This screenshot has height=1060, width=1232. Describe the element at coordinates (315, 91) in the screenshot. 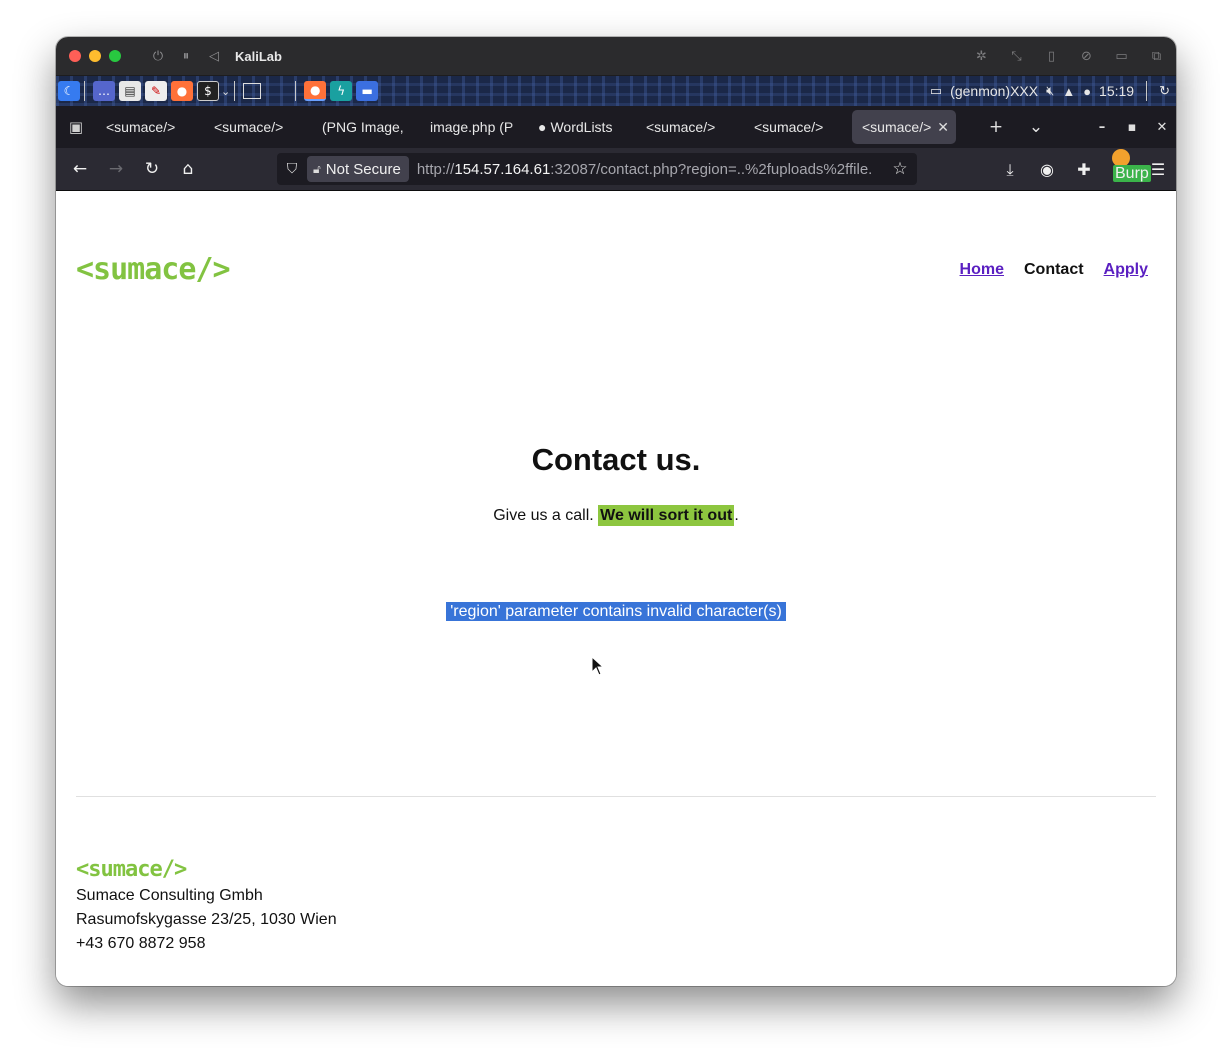

I see `firefox-window-icon: ●` at that location.